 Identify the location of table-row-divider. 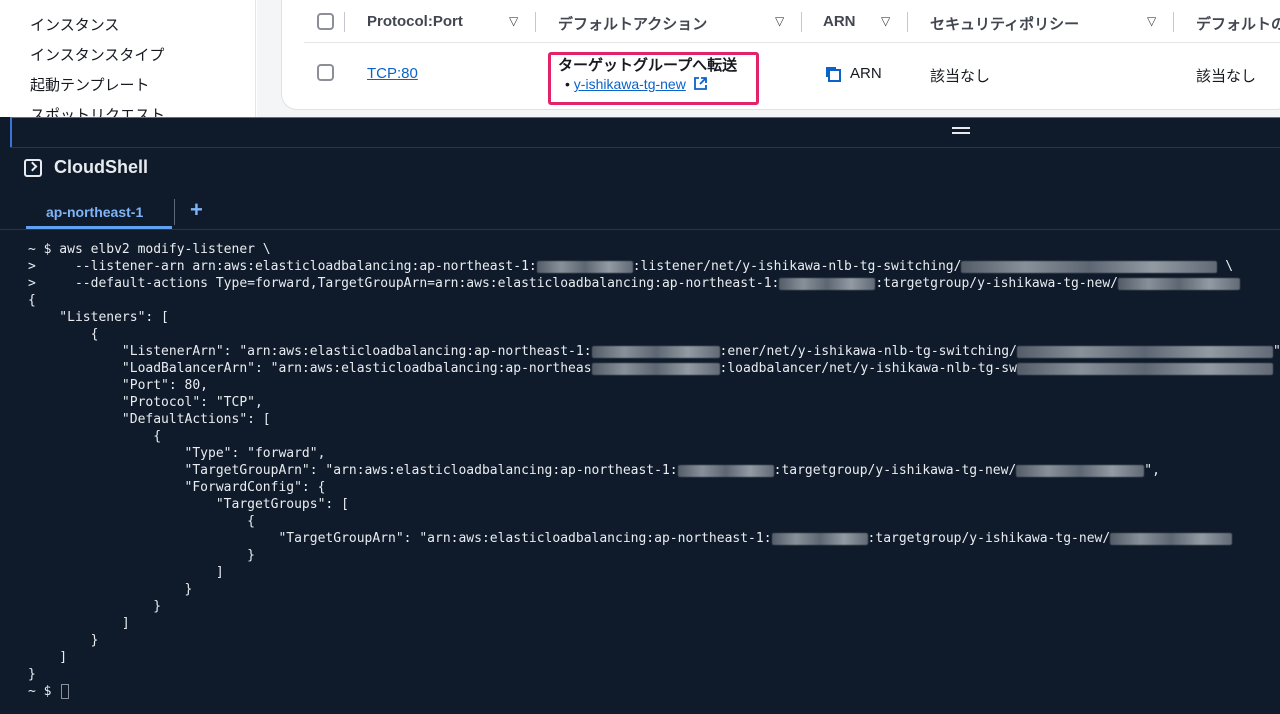
(792, 42).